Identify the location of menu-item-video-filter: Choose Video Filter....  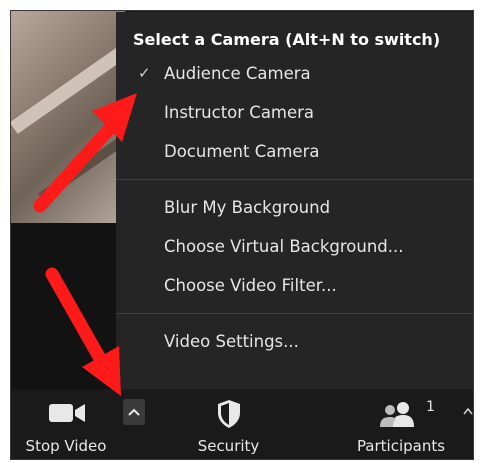
(294, 285).